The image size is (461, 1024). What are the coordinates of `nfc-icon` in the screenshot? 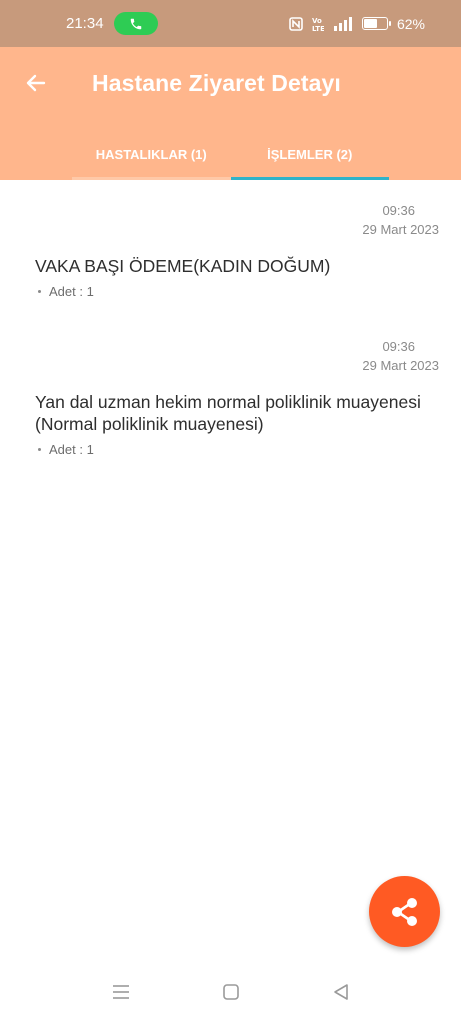 It's located at (296, 23).